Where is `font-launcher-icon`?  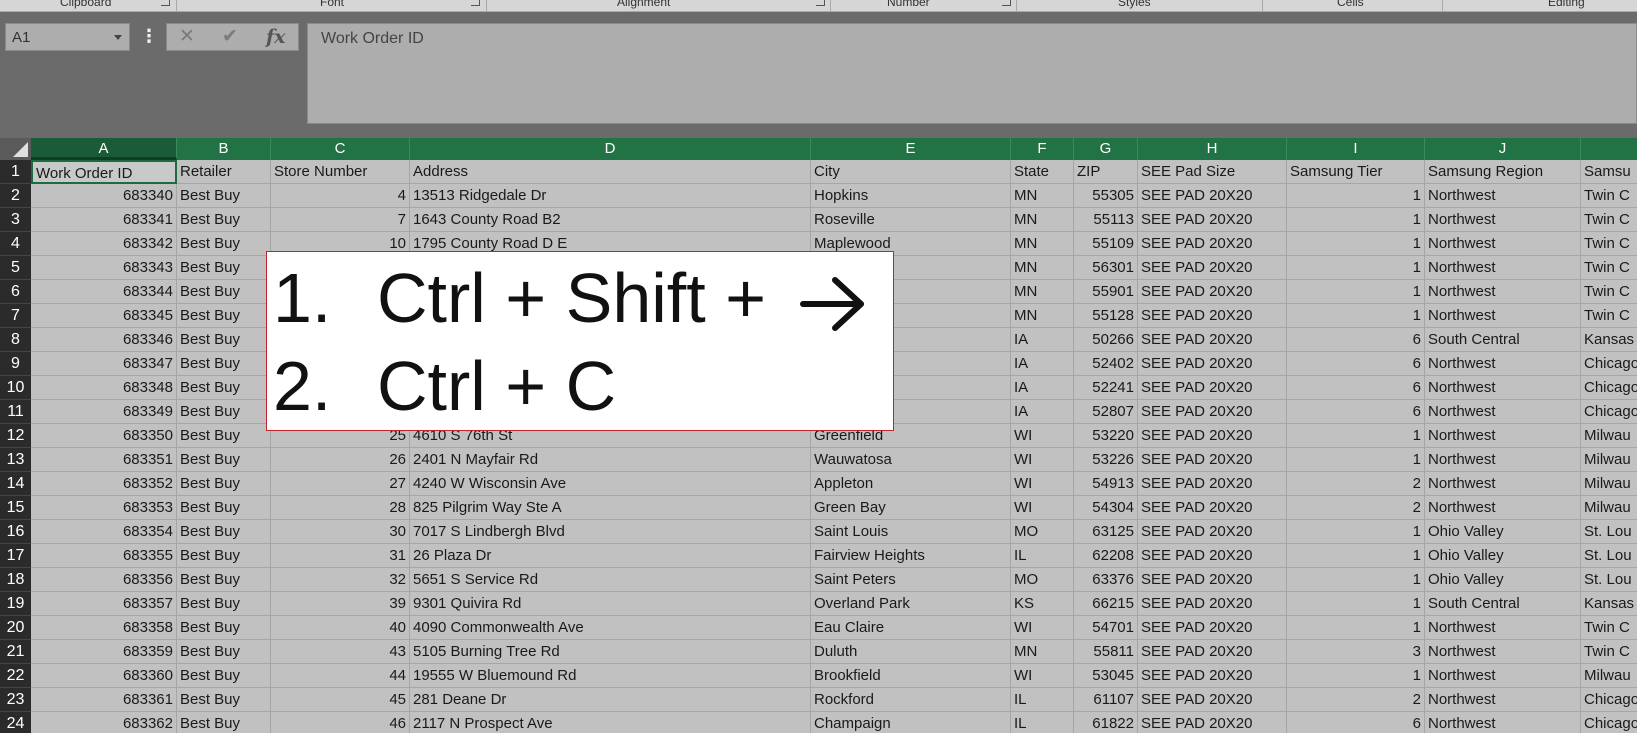 font-launcher-icon is located at coordinates (475, 3).